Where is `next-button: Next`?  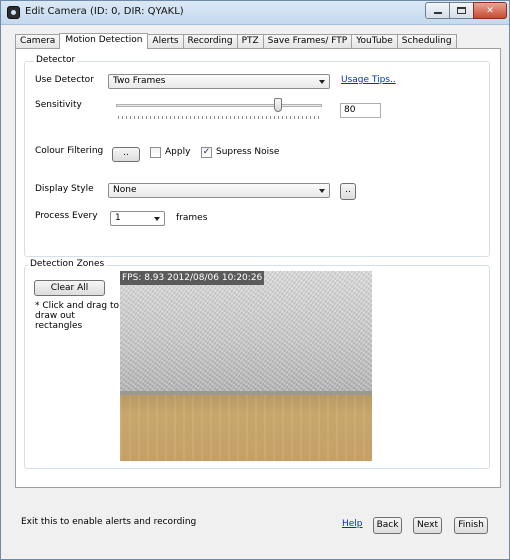 next-button: Next is located at coordinates (427, 525).